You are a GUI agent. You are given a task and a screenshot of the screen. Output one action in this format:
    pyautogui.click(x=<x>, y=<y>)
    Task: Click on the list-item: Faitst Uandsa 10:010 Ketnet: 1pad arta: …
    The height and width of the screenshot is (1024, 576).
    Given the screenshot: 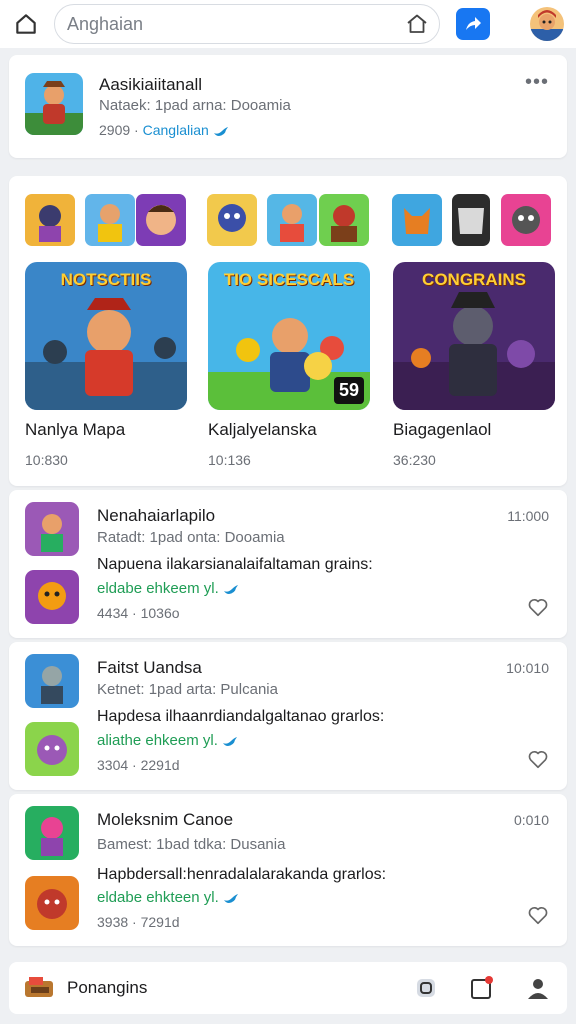 What is the action you would take?
    pyautogui.click(x=288, y=716)
    